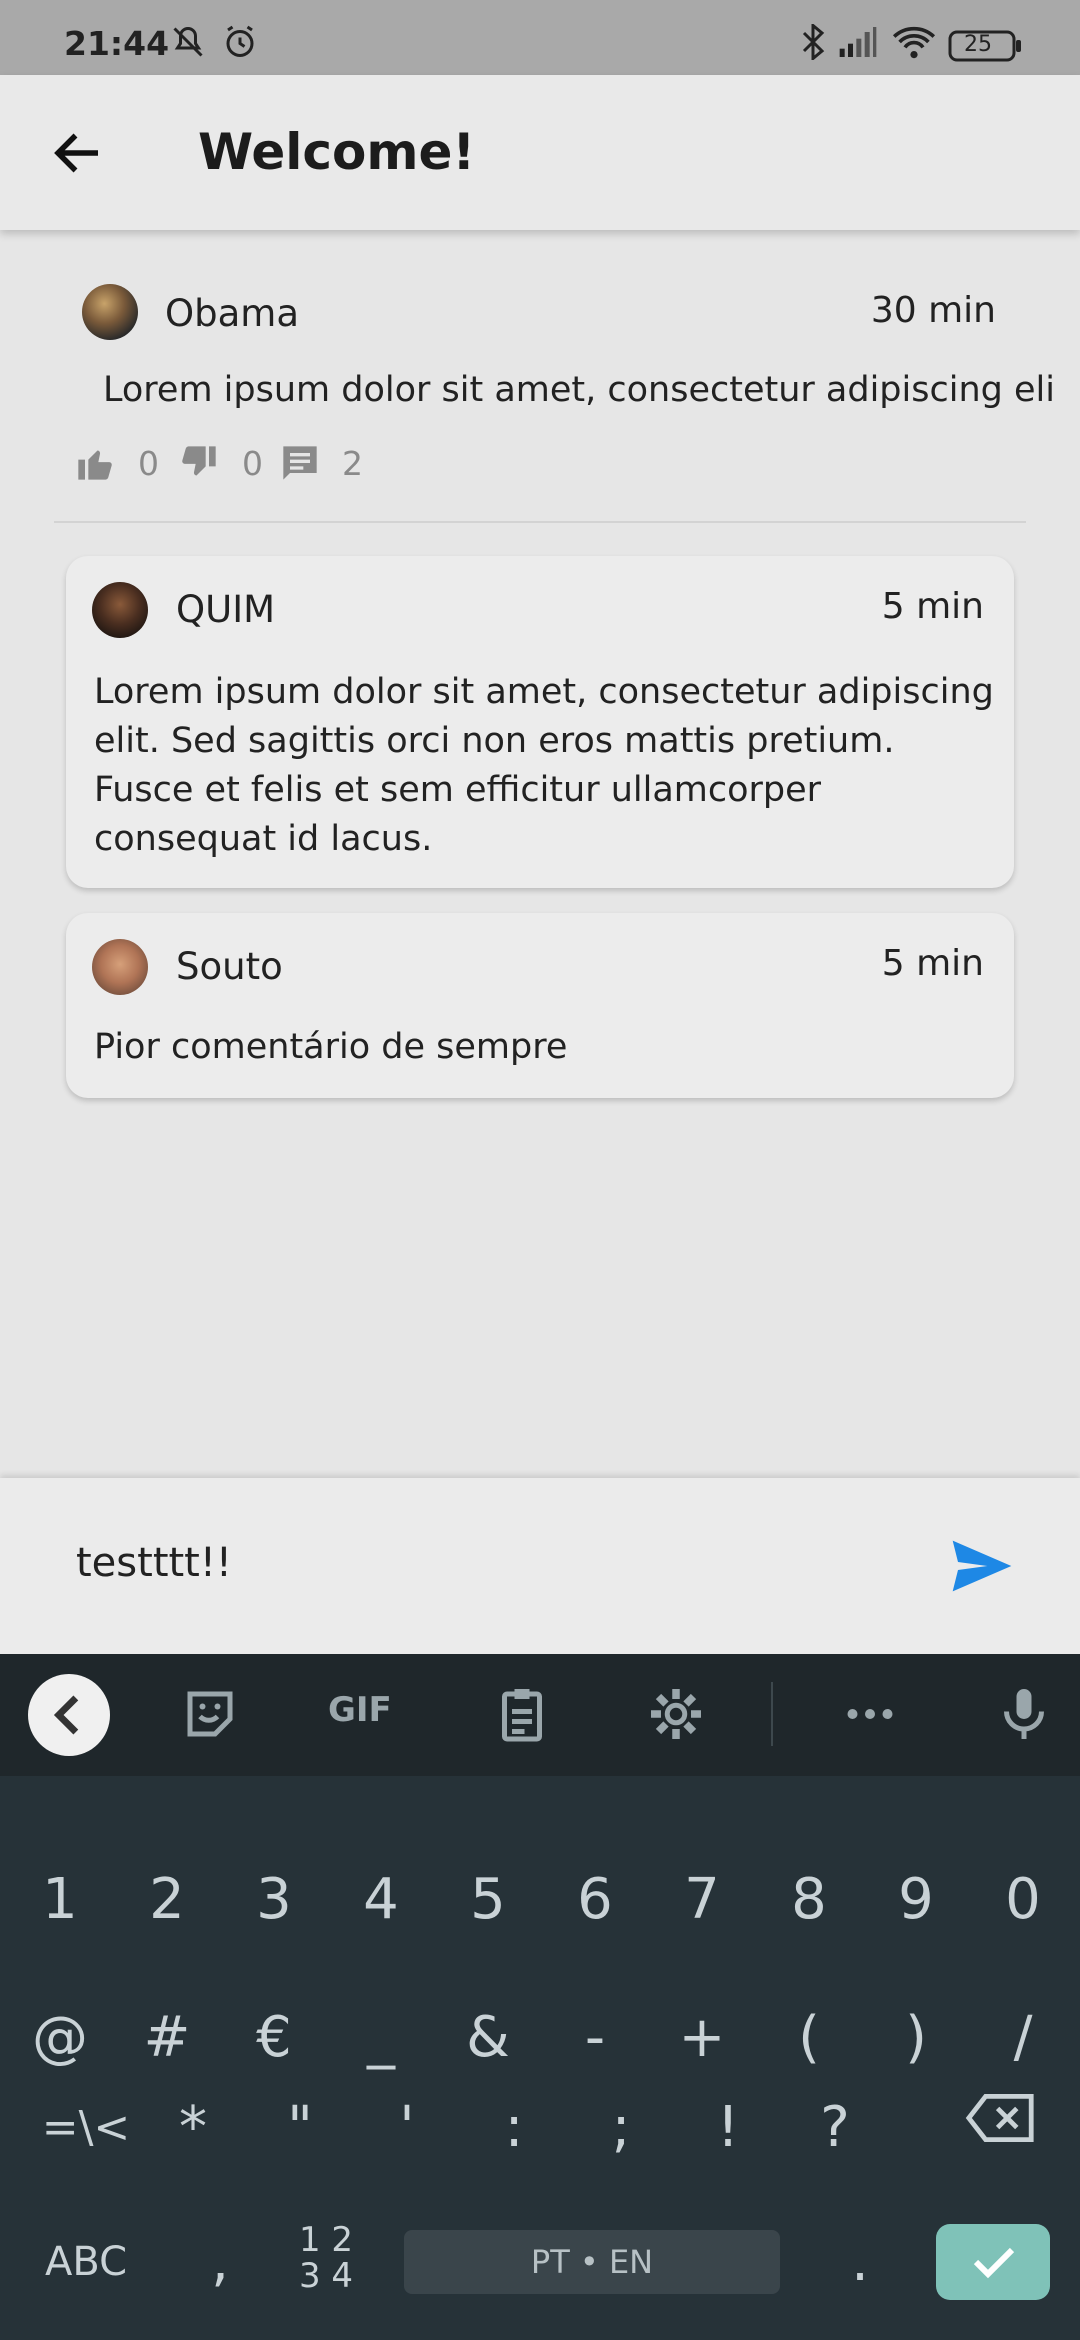 The width and height of the screenshot is (1080, 2340). I want to click on symbol-key: =\<, so click(86, 2128).